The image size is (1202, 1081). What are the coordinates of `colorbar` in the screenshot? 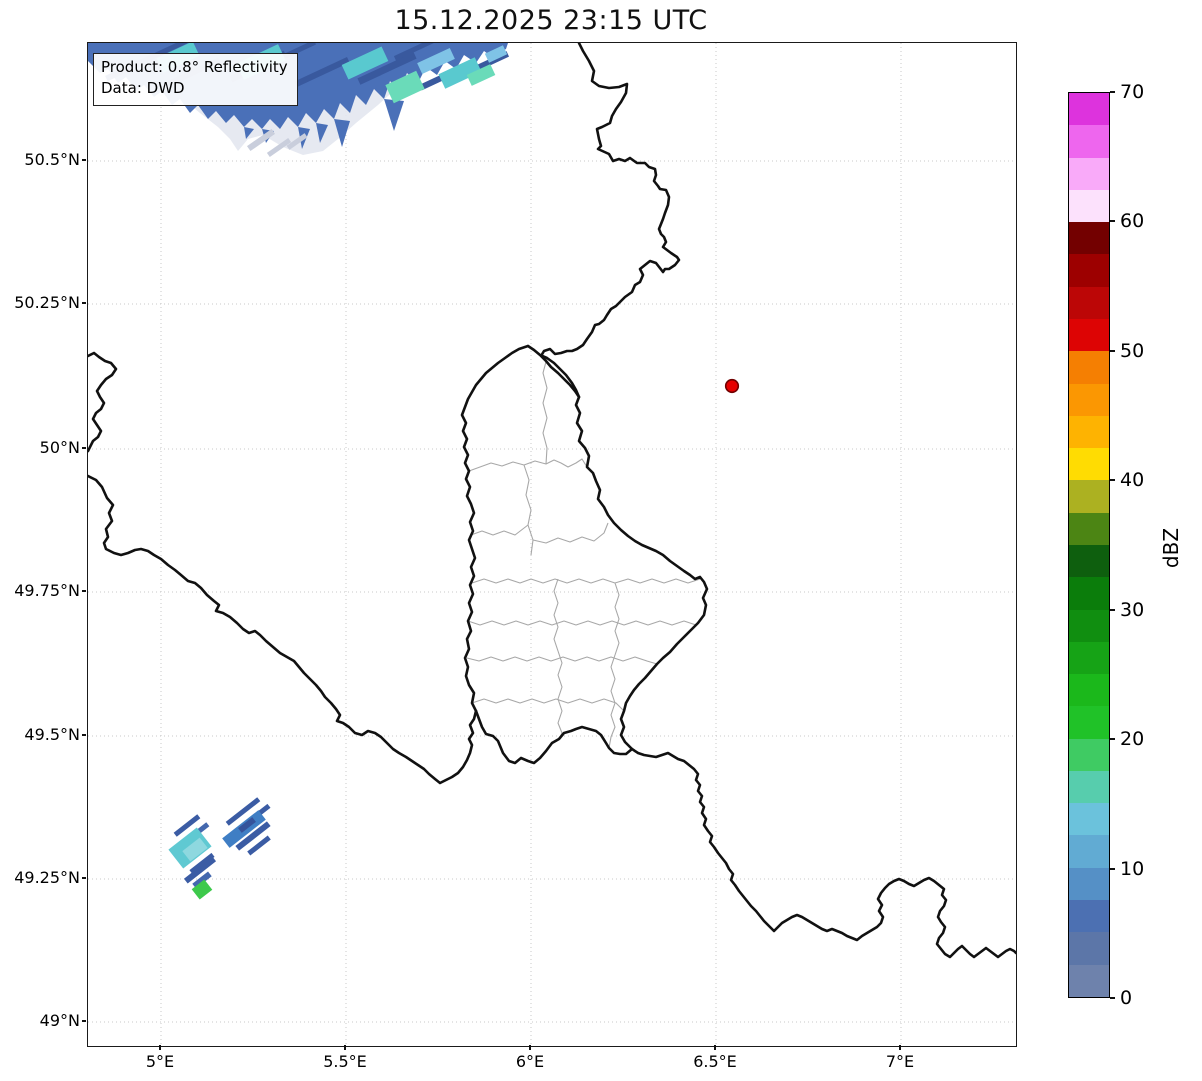 It's located at (1089, 545).